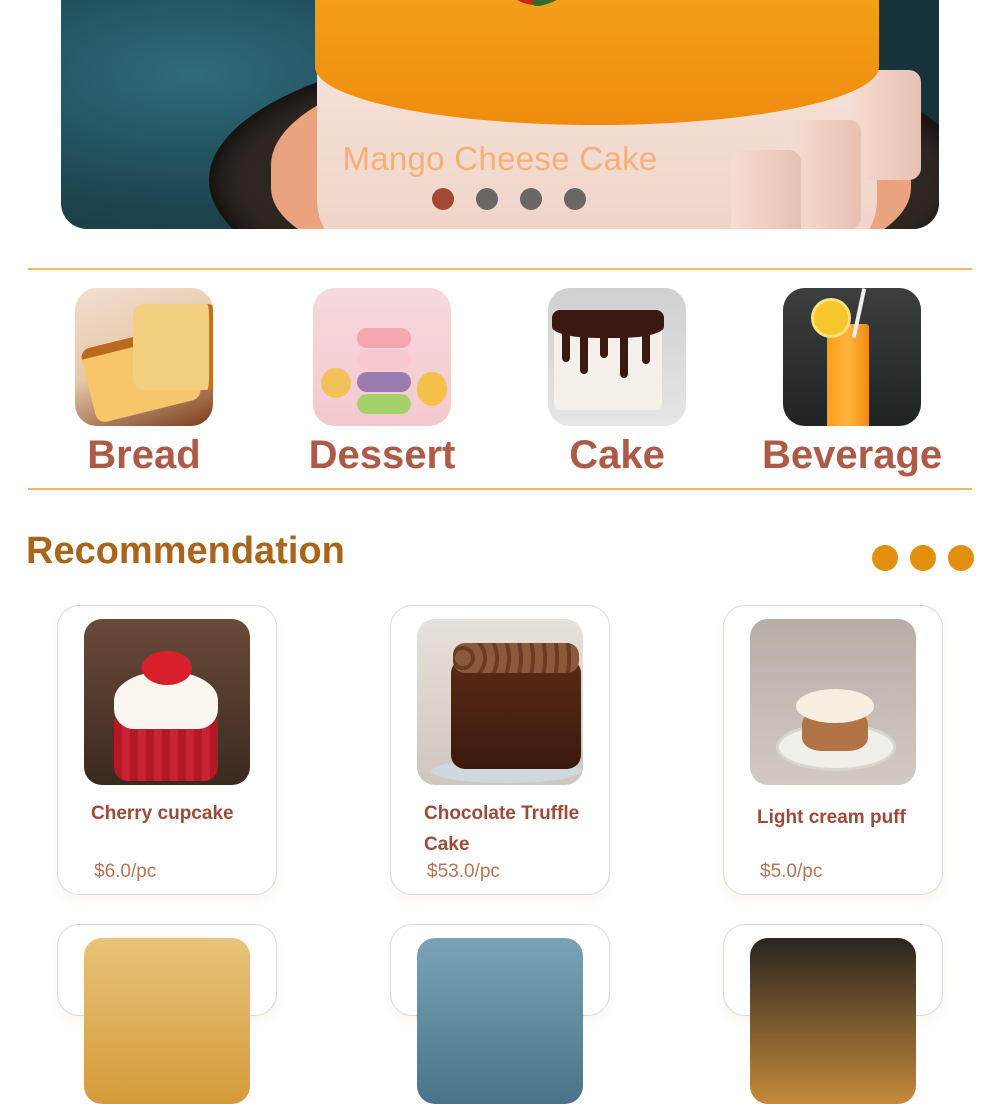  What do you see at coordinates (509, 199) in the screenshot?
I see `carousel-dots` at bounding box center [509, 199].